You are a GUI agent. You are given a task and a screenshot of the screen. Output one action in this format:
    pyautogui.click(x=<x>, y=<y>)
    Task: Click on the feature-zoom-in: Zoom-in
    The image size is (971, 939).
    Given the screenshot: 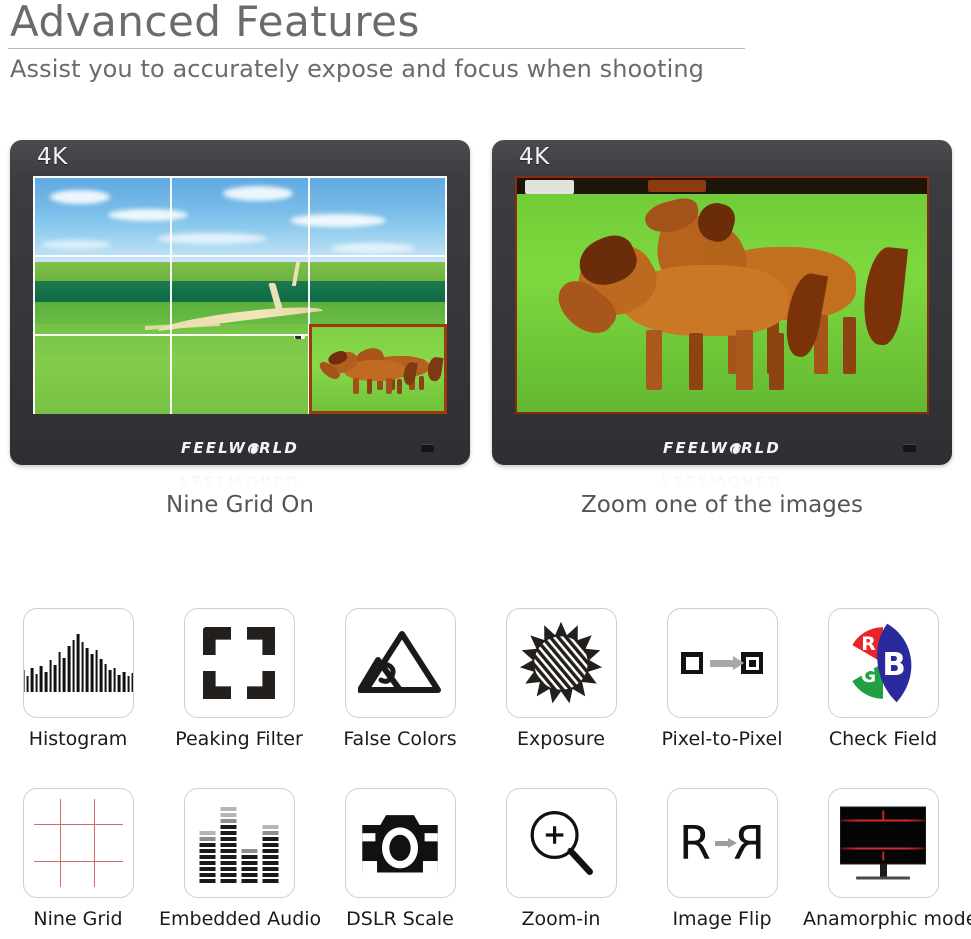 What is the action you would take?
    pyautogui.click(x=561, y=855)
    